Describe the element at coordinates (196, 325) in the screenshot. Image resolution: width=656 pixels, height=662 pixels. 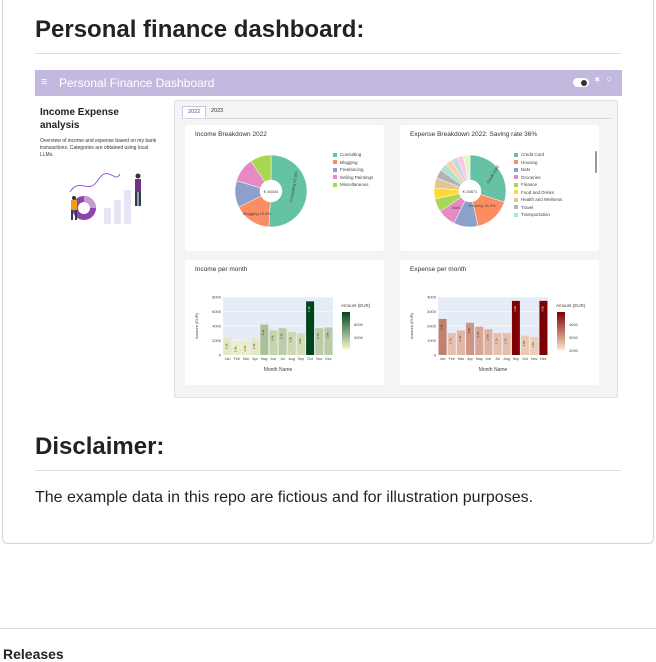
I see `income-ylabel: Amount (EUR)` at that location.